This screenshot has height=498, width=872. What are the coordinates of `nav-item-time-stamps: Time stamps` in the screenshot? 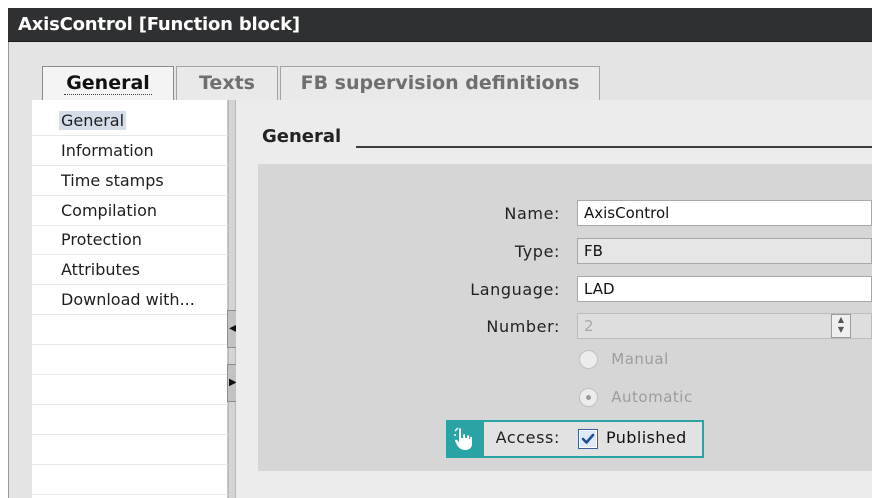 It's located at (130, 181).